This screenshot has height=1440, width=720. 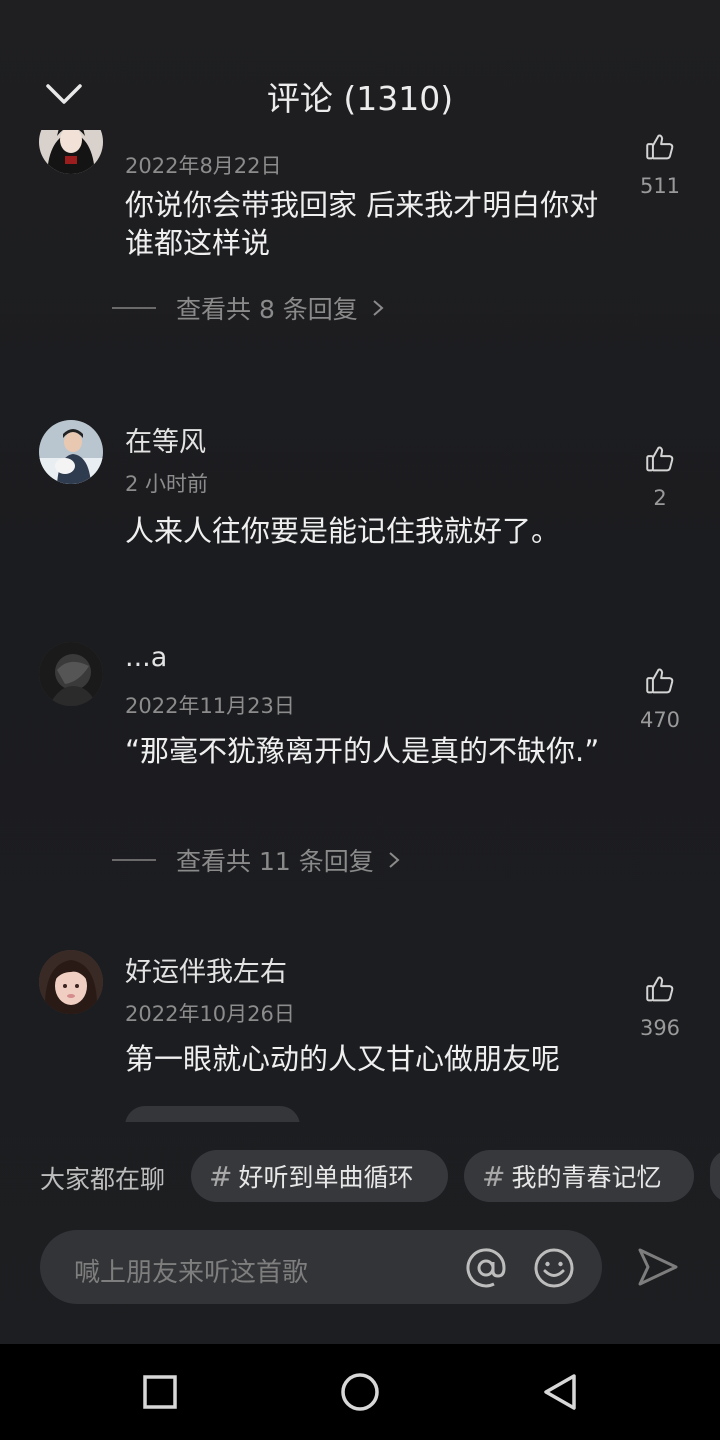 I want to click on send-icon, so click(x=657, y=1267).